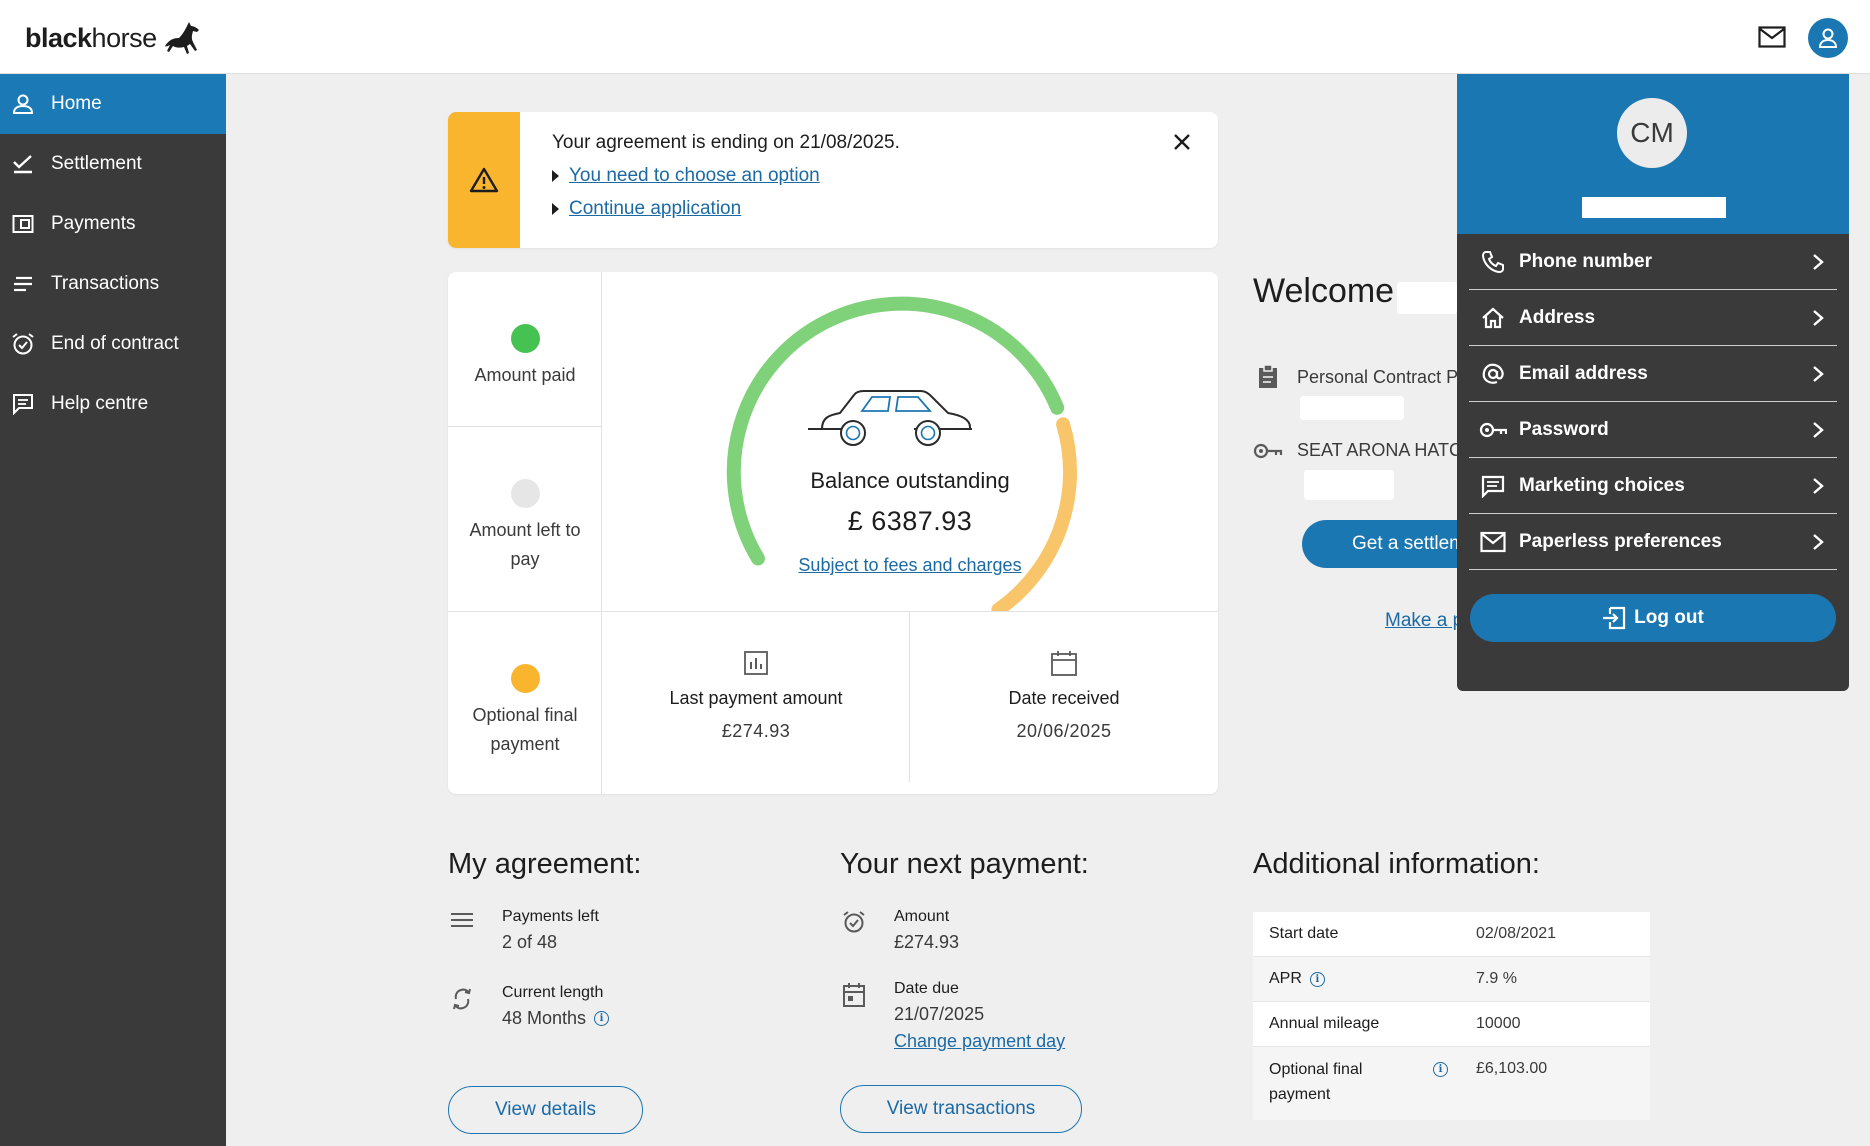  What do you see at coordinates (1828, 38) in the screenshot?
I see `account-button` at bounding box center [1828, 38].